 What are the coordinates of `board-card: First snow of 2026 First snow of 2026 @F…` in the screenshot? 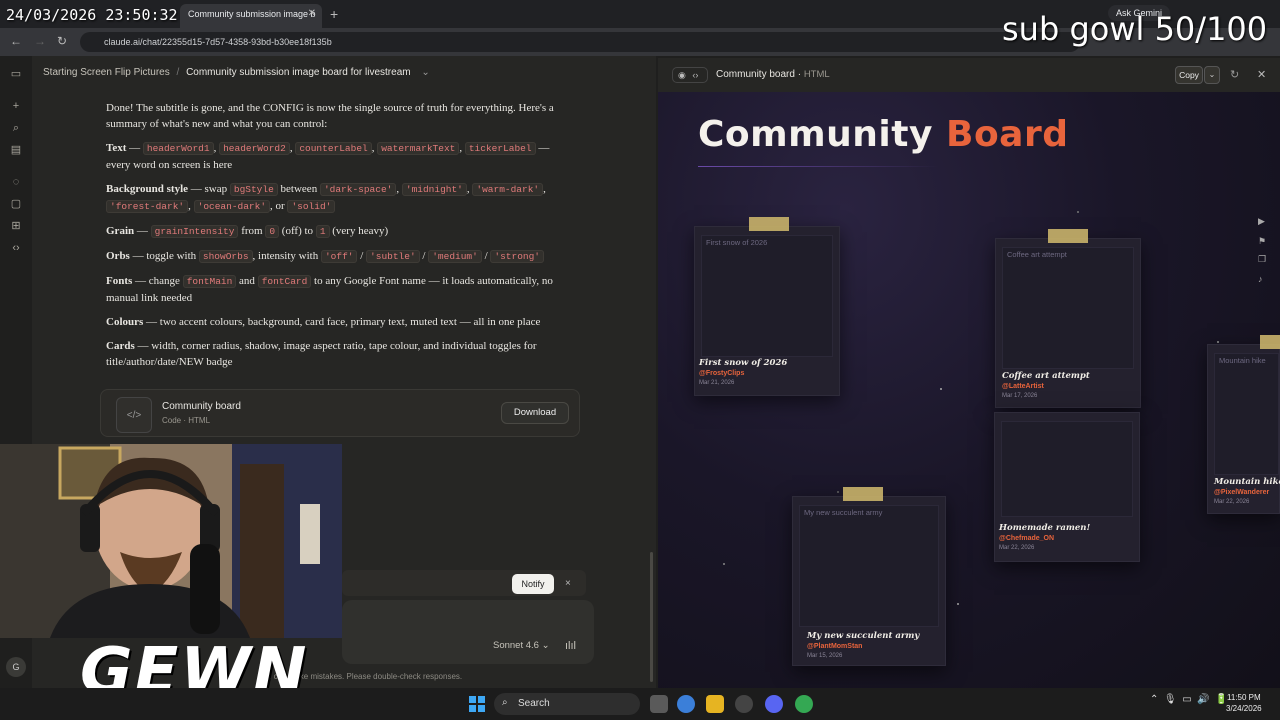 It's located at (767, 306).